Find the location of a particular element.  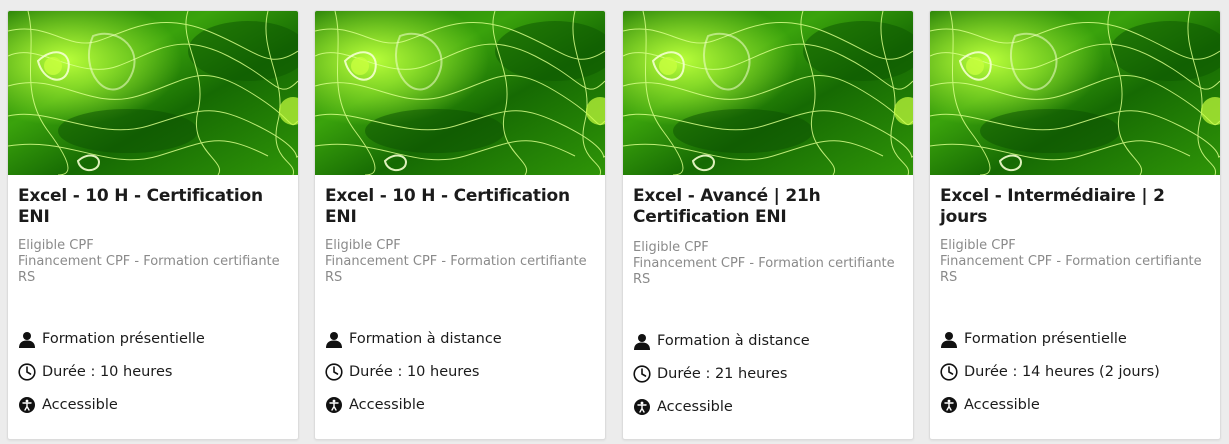

duration-label: Durée : 21 heures is located at coordinates (722, 374).